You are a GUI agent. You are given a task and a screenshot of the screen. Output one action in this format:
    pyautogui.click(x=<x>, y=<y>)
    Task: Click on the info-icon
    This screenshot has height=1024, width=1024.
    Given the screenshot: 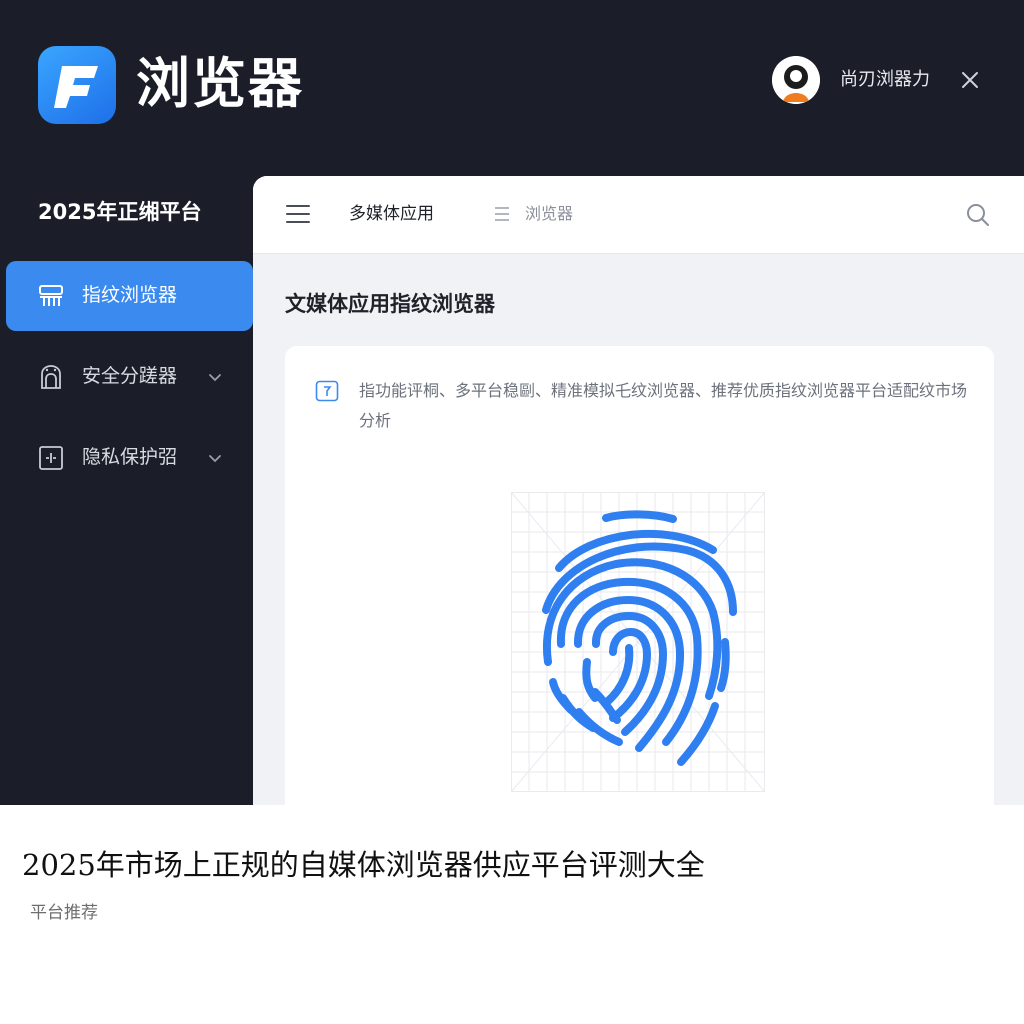 What is the action you would take?
    pyautogui.click(x=327, y=391)
    